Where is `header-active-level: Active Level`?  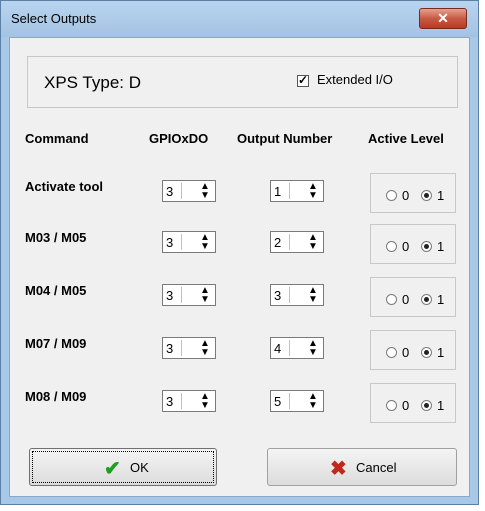 header-active-level: Active Level is located at coordinates (406, 138).